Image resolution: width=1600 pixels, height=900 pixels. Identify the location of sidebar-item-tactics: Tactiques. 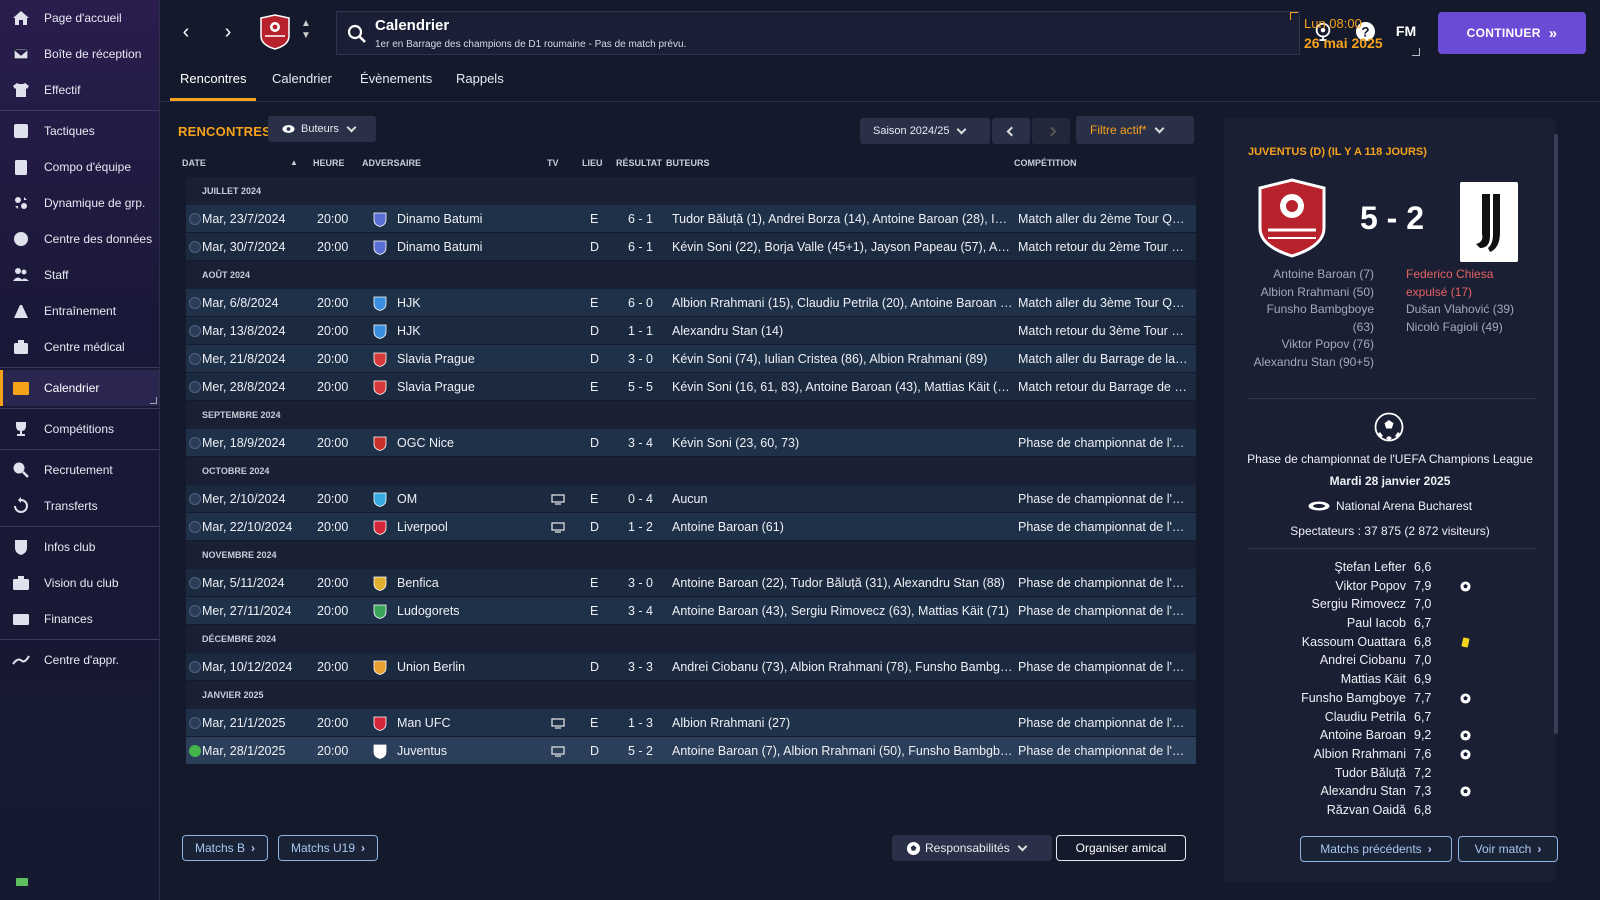
(79, 131).